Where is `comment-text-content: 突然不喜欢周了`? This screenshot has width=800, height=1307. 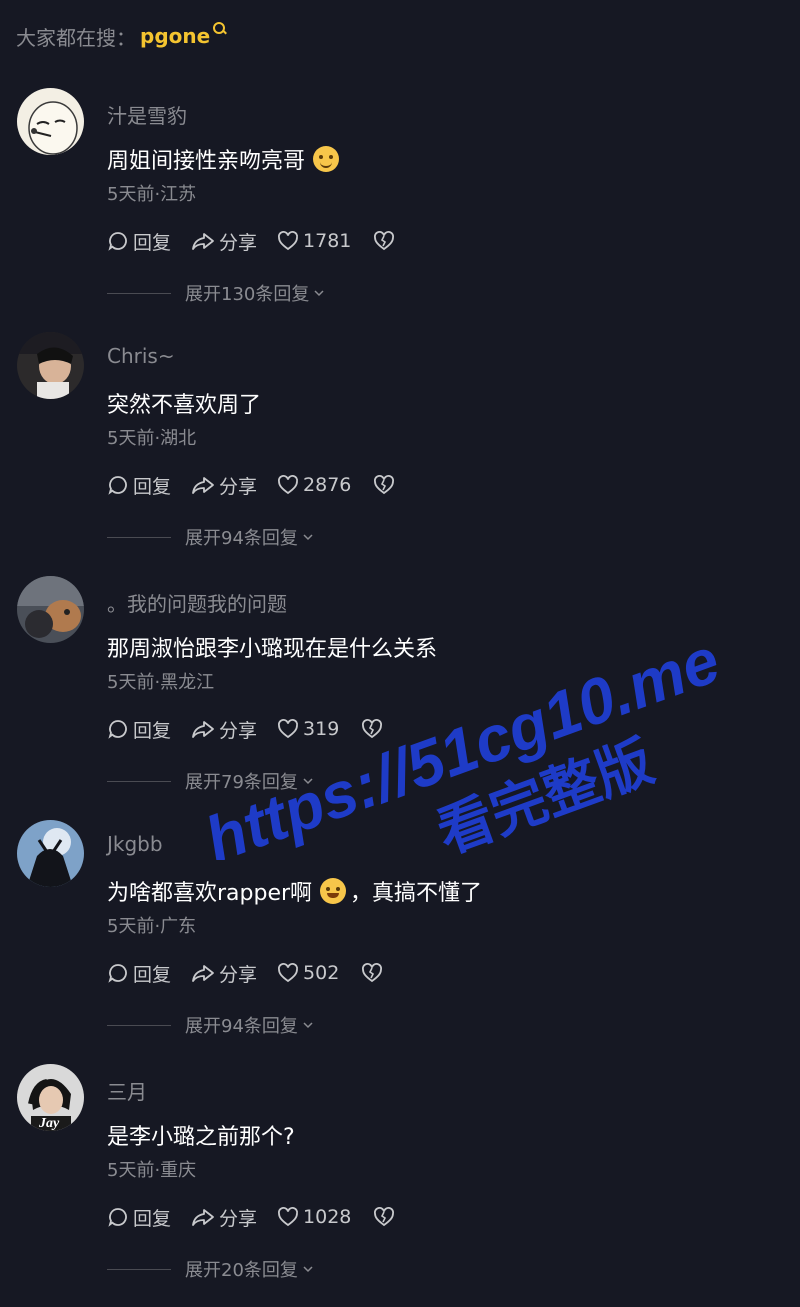 comment-text-content: 突然不喜欢周了 is located at coordinates (184, 405).